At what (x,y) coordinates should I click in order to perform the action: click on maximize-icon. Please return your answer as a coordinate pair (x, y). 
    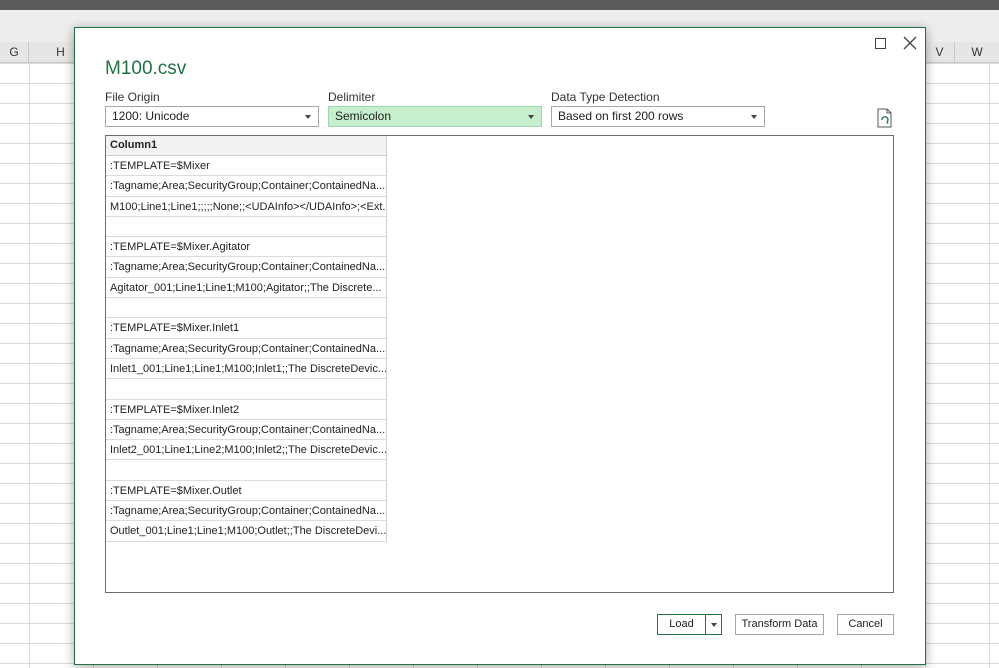
    Looking at the image, I should click on (880, 43).